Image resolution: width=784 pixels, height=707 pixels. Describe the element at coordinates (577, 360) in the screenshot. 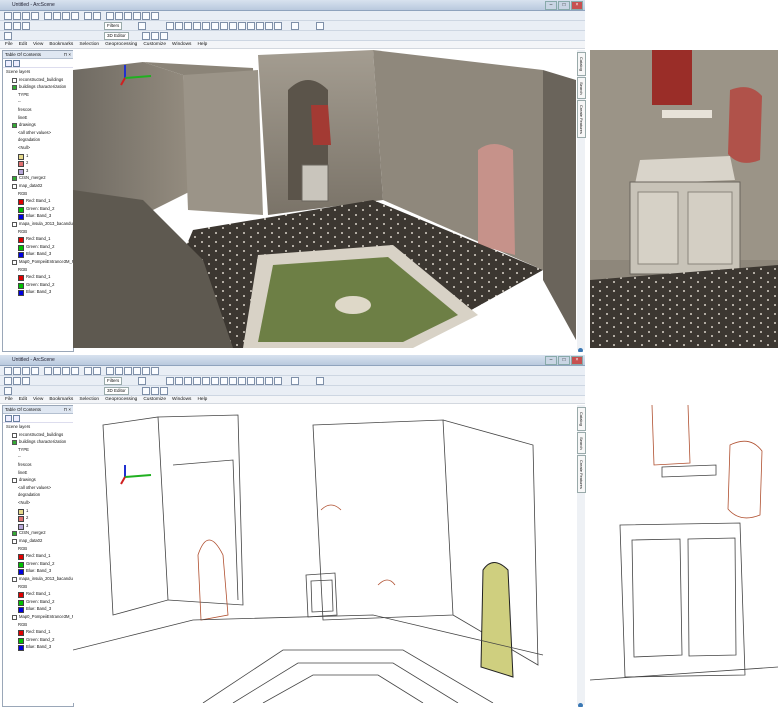

I see `close-button: ×` at that location.